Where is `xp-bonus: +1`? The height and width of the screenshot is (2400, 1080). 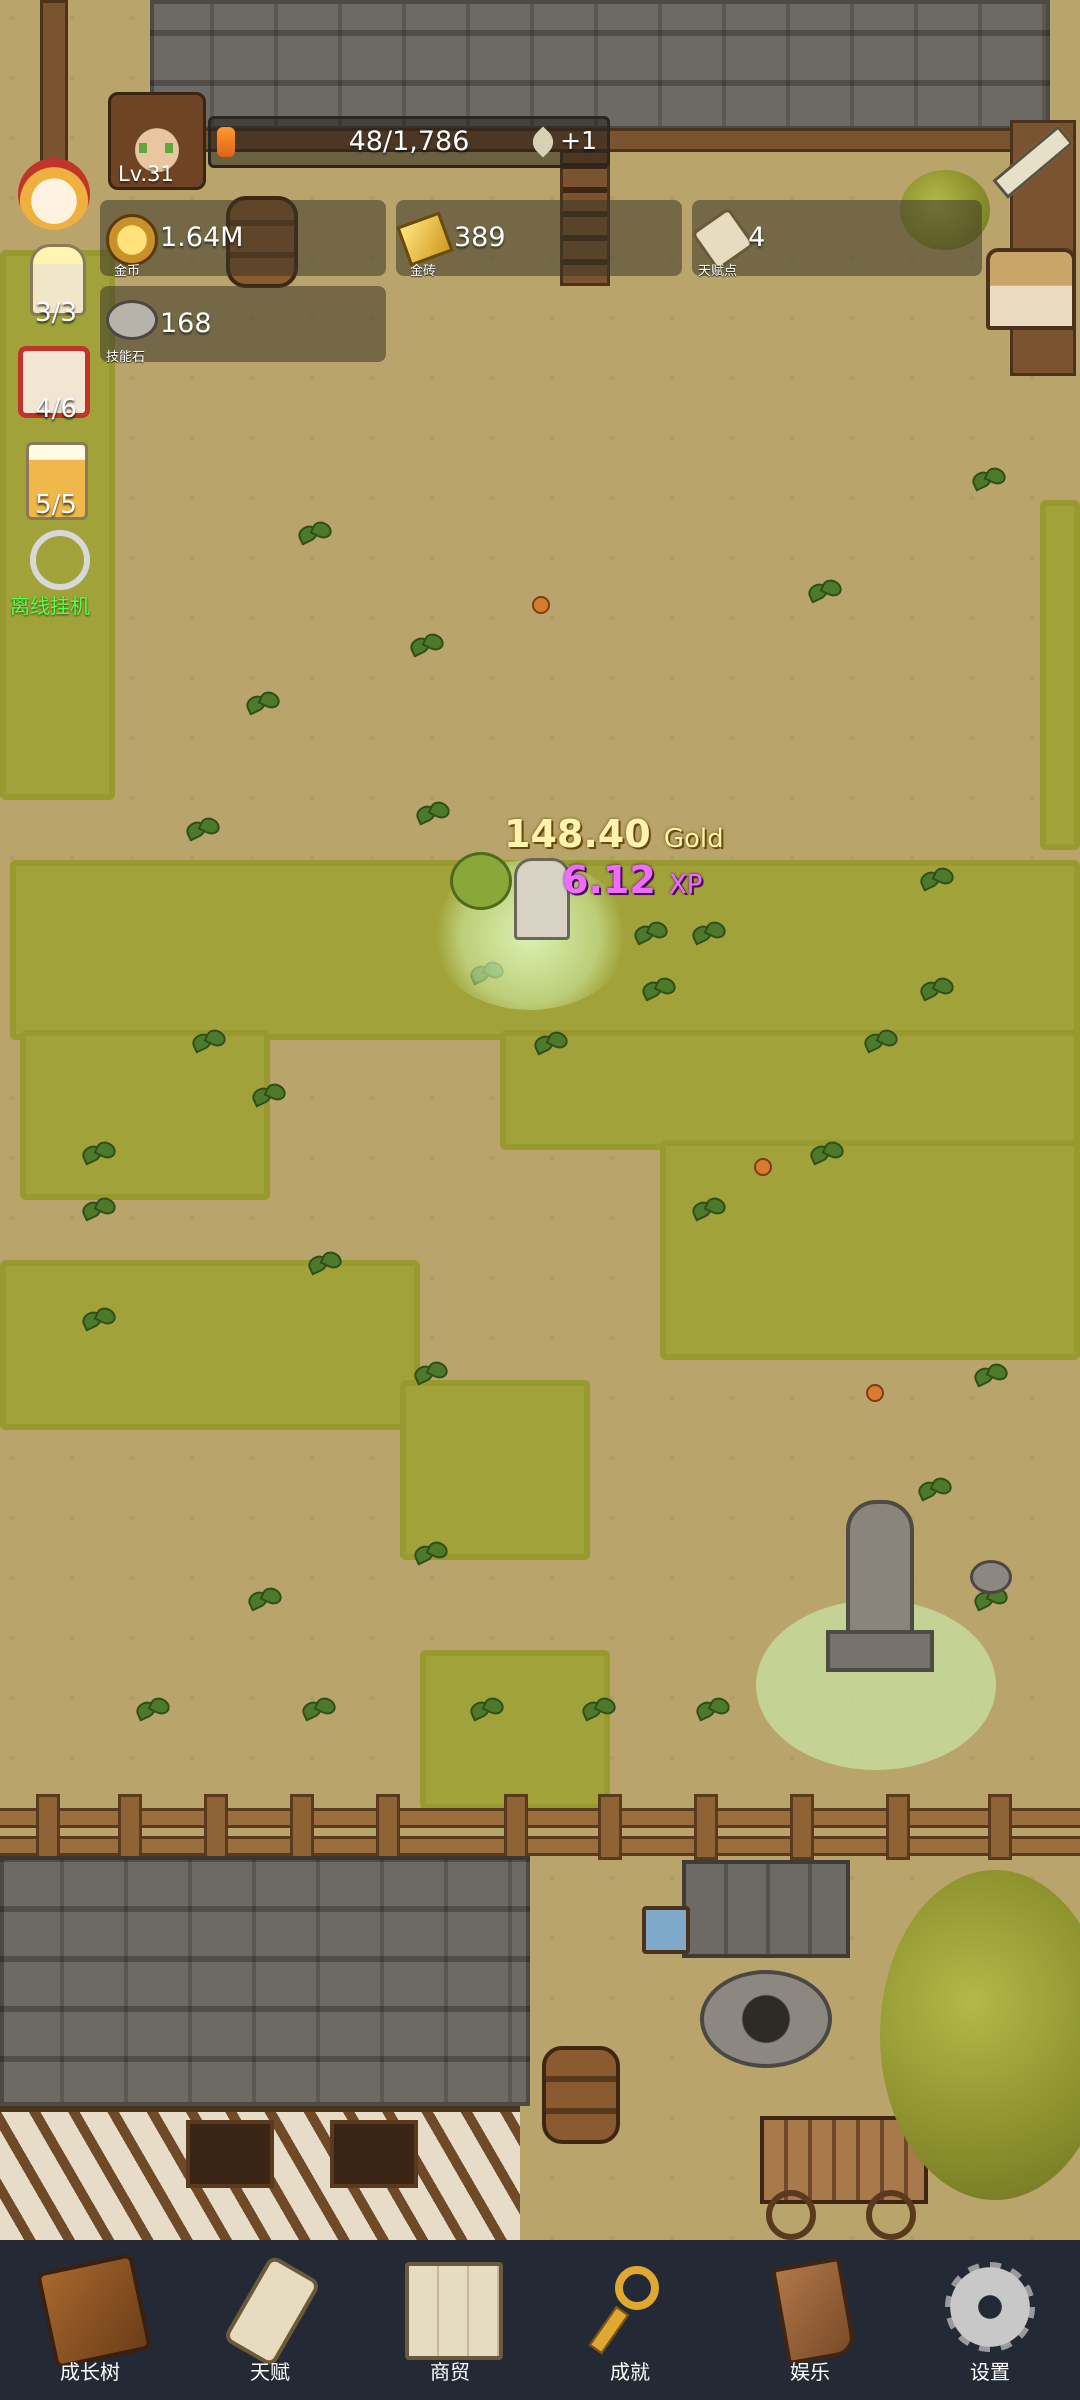
xp-bonus: +1 is located at coordinates (562, 142).